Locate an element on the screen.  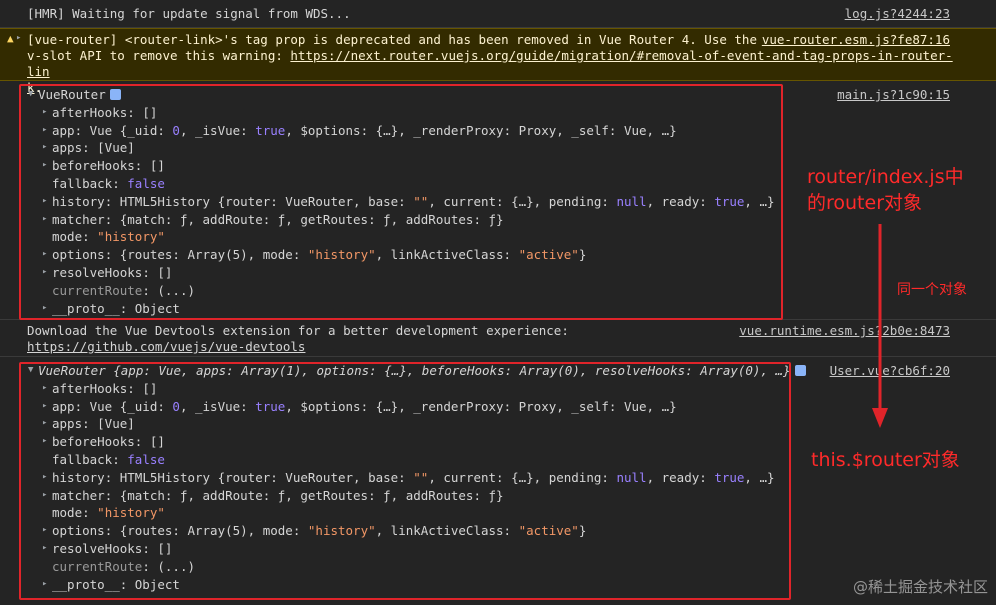
expand-triangle-icon: ▸ is located at coordinates (18, 38).